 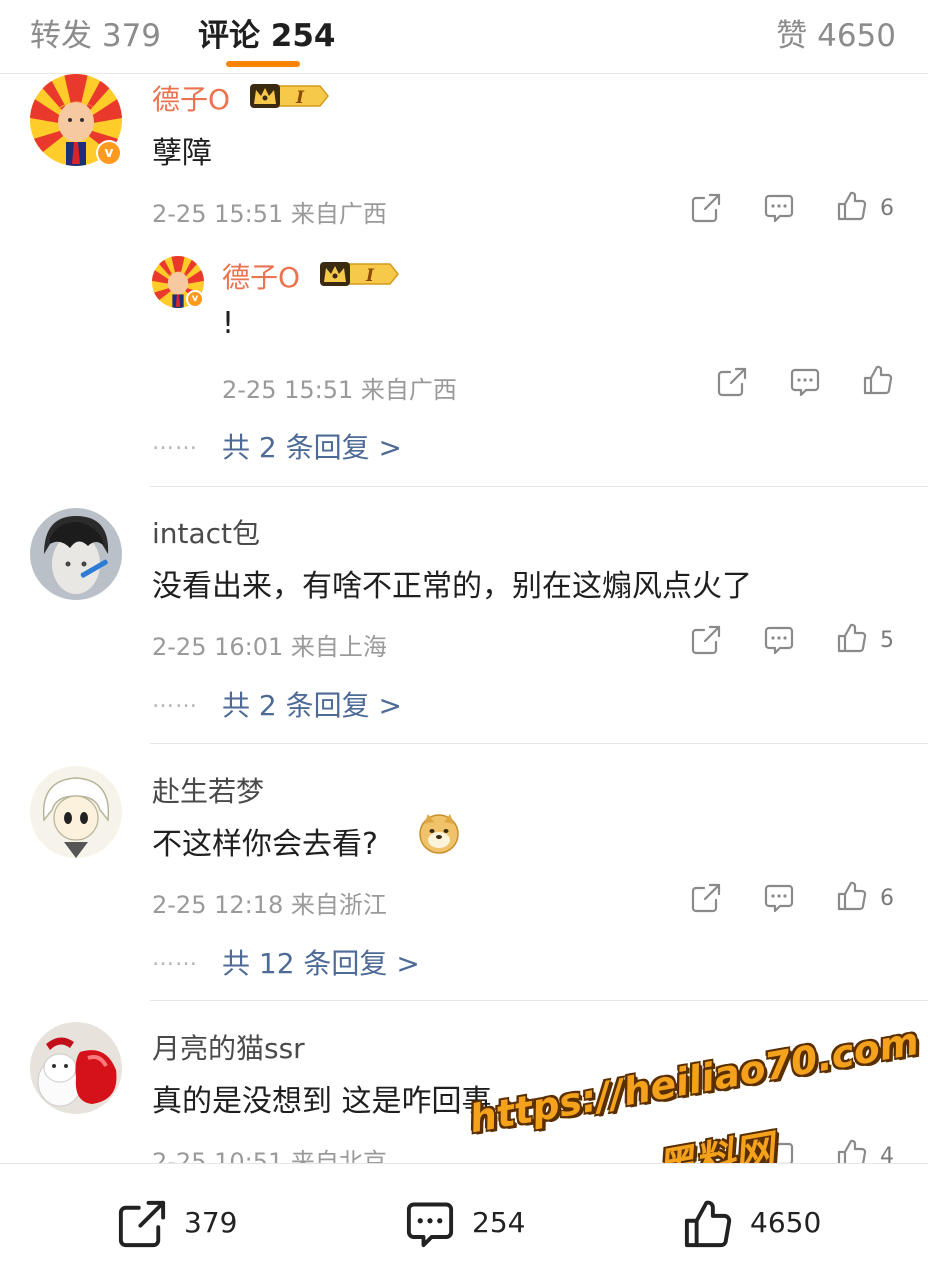 I want to click on repost-count: 379, so click(x=211, y=1222).